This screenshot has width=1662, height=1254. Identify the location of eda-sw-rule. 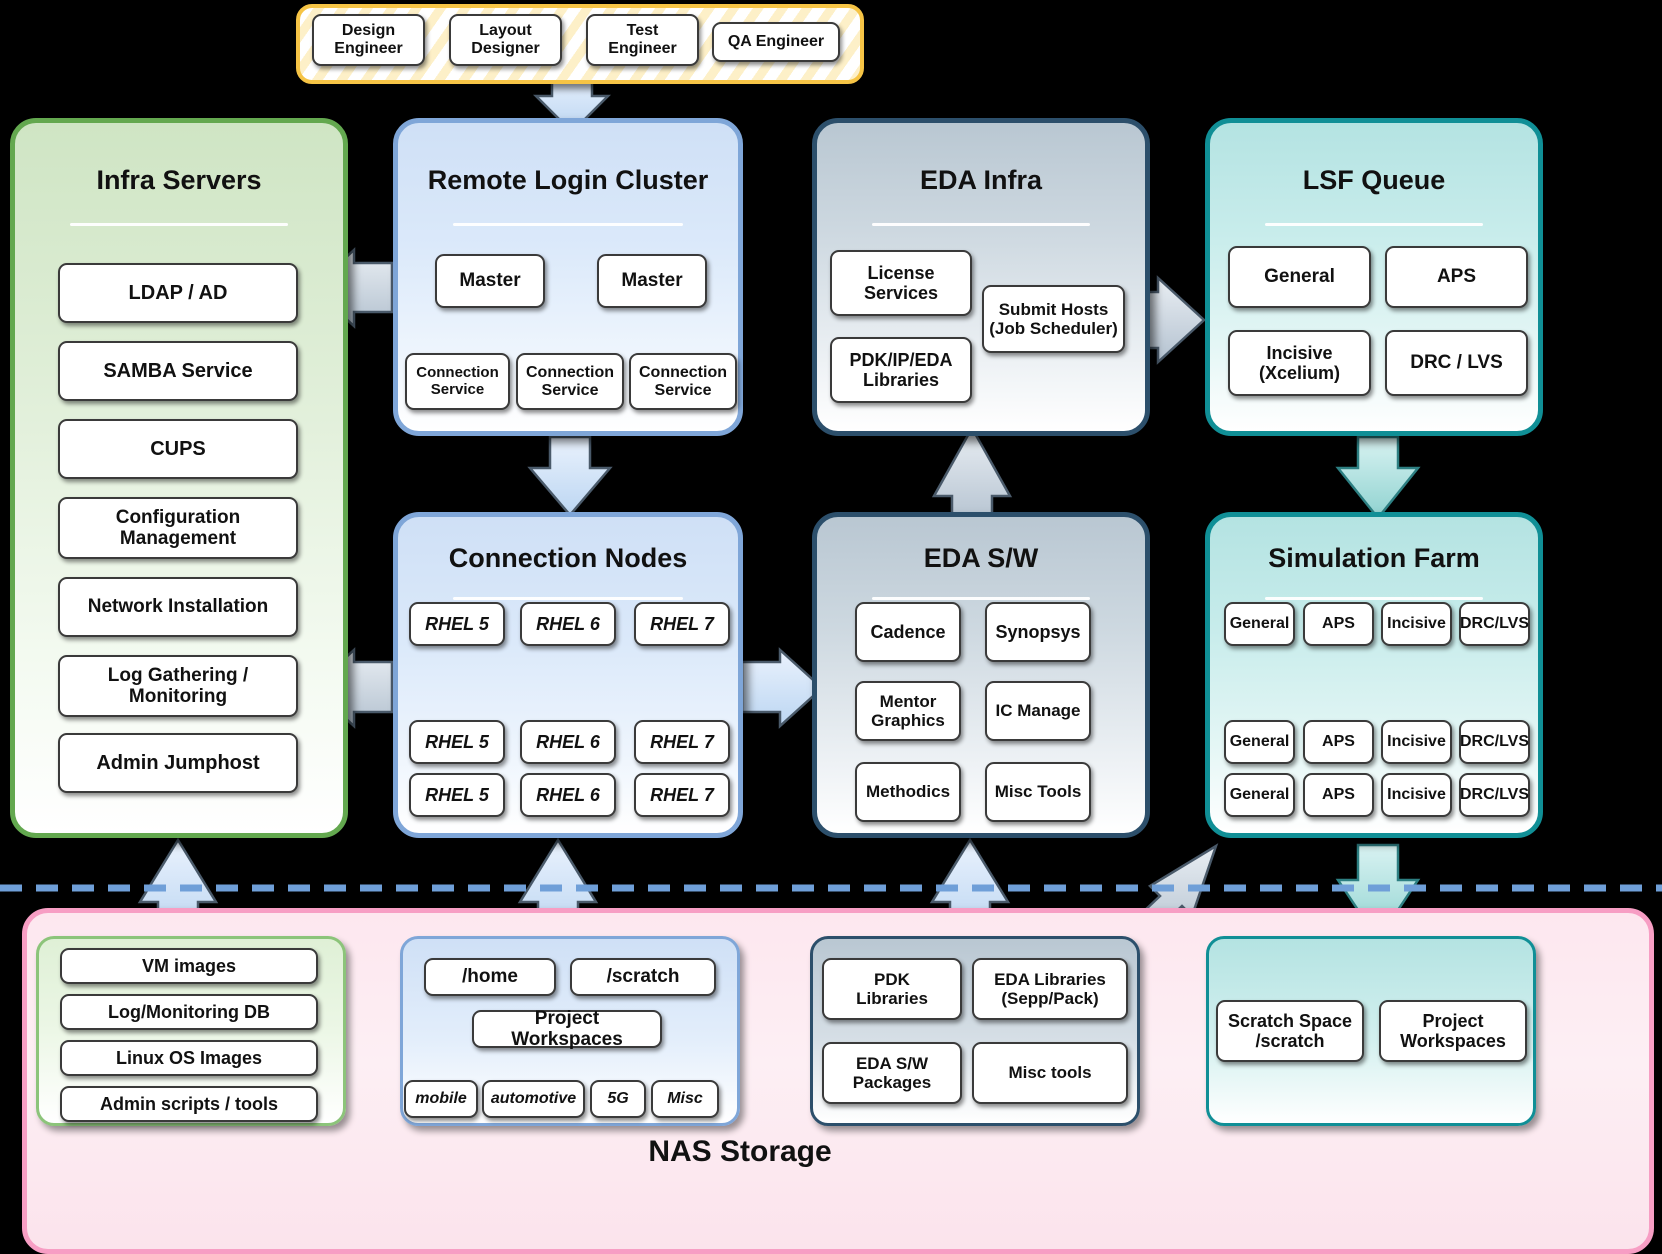
(981, 598).